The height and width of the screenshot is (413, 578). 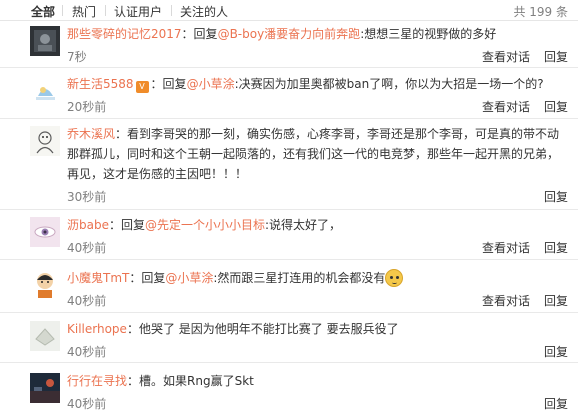 I want to click on comment-body: :决赛因为加里奥都被ban了啊，你以为大招是一场一个的?, so click(x=389, y=84).